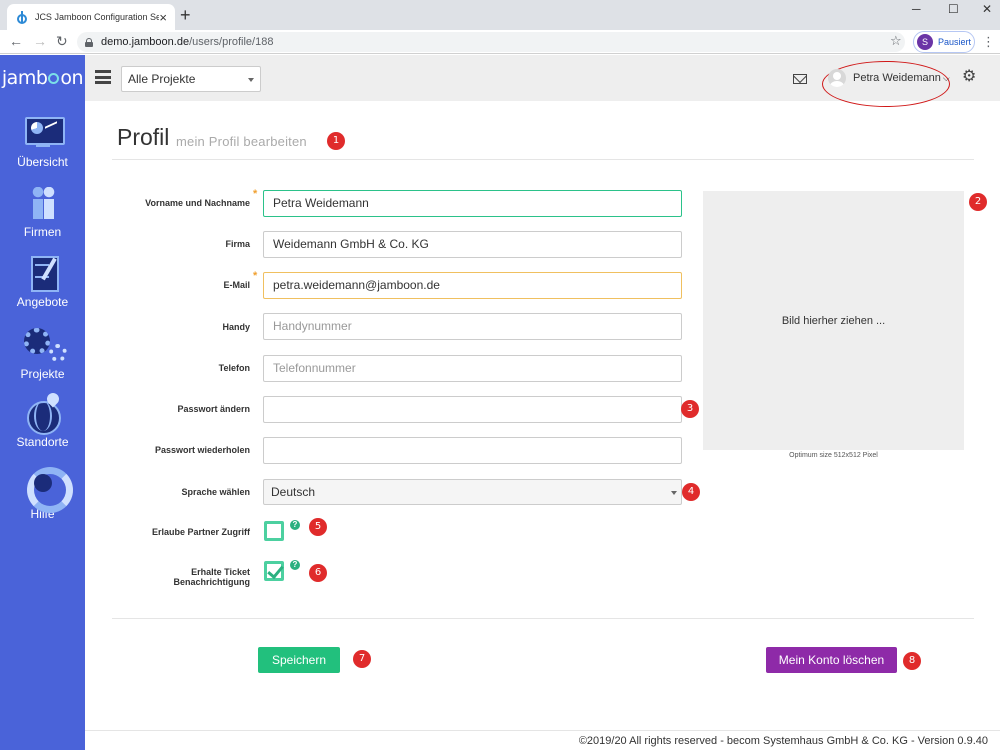  I want to click on annotation-badge: 7, so click(362, 659).